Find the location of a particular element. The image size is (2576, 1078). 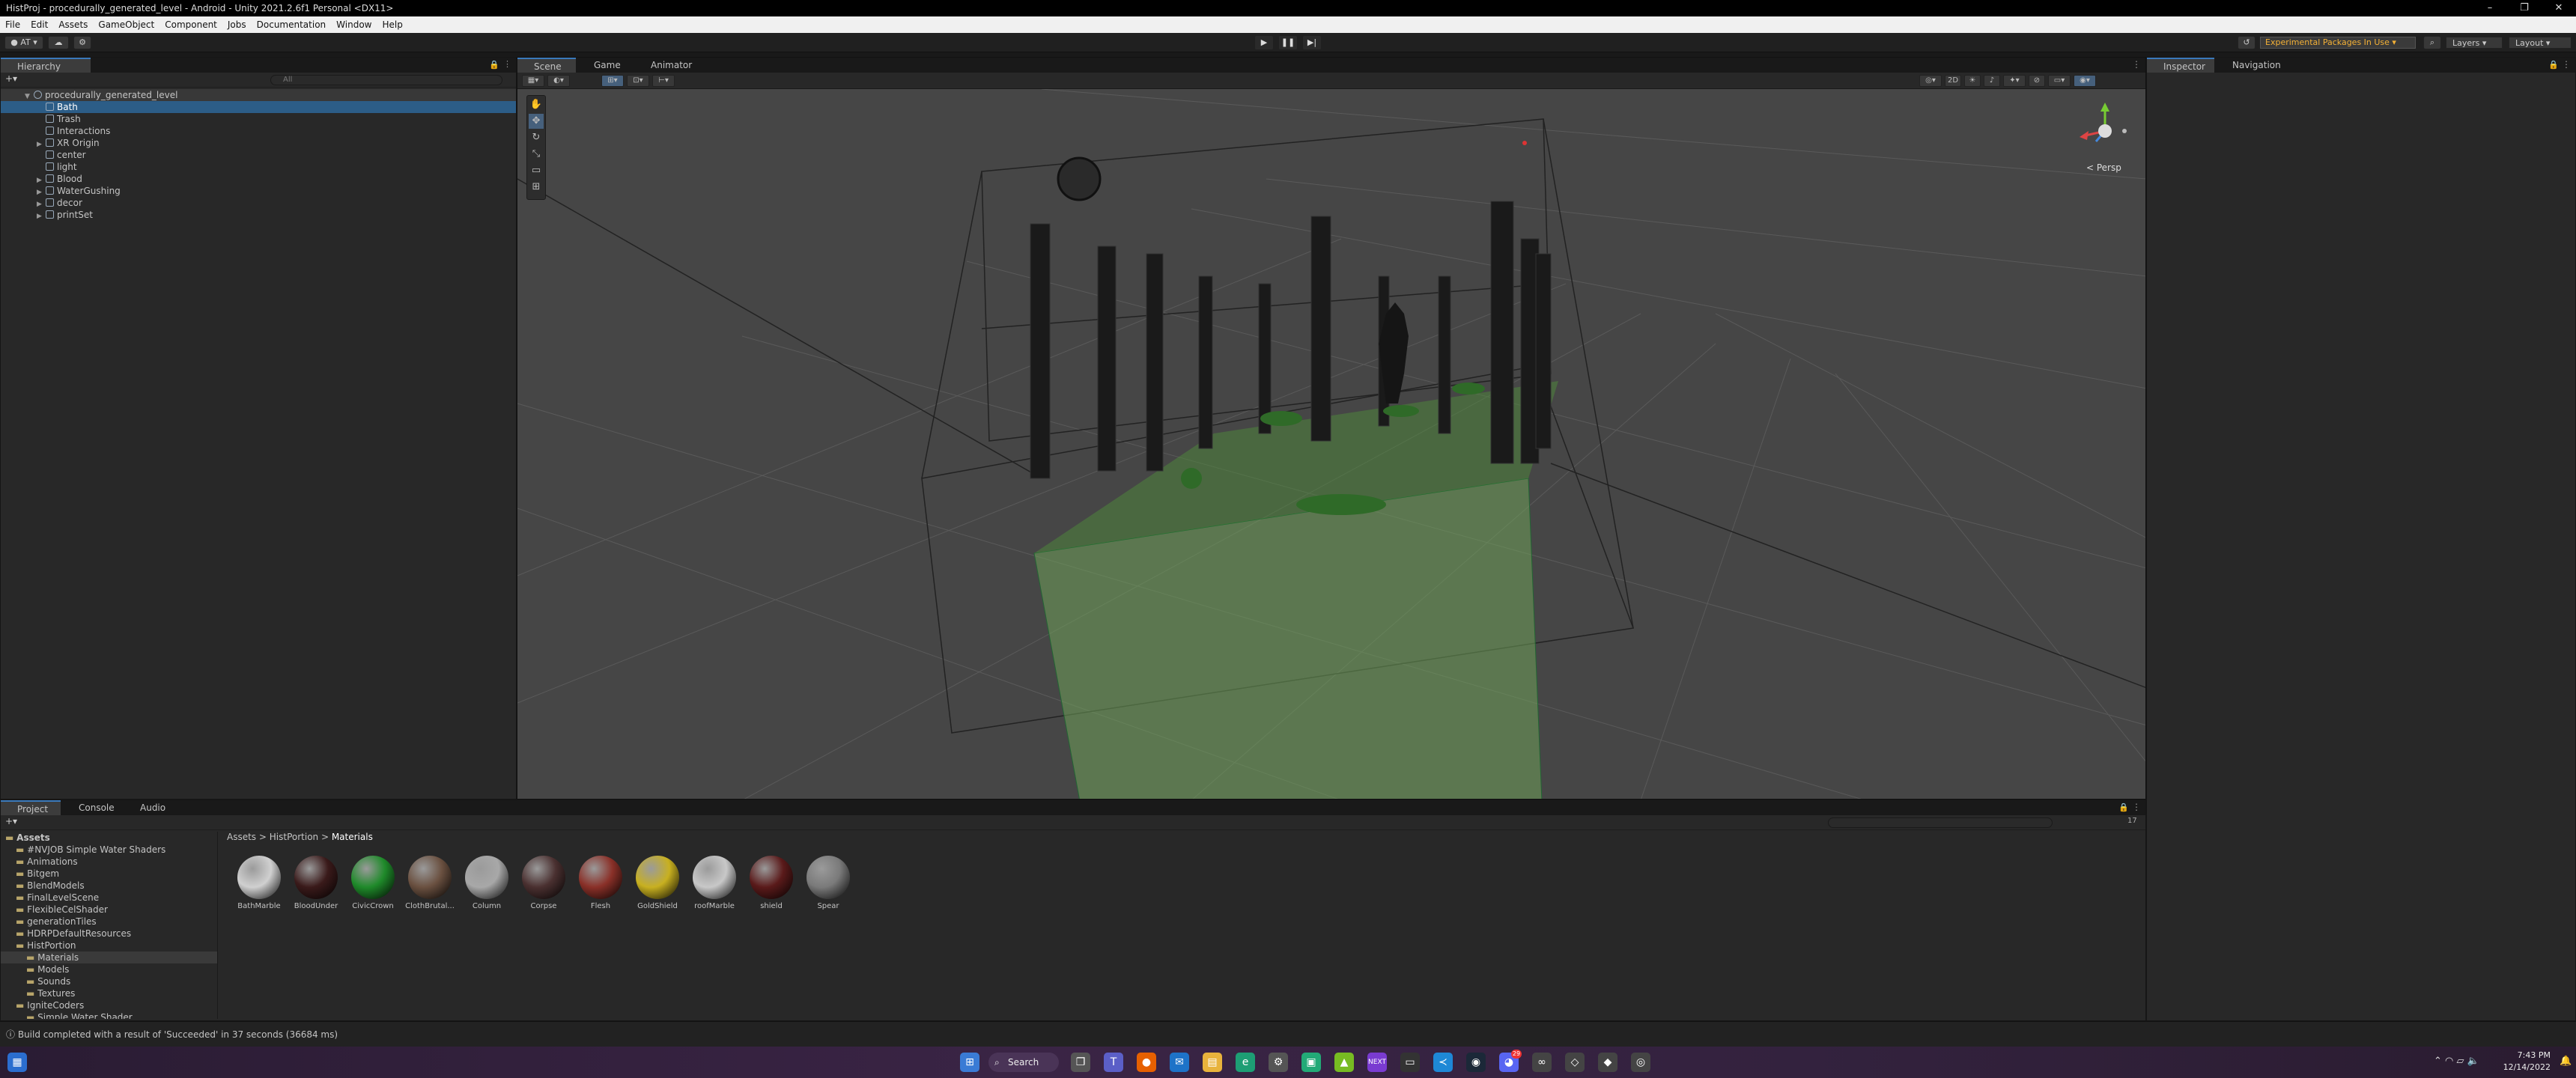

project-lock-icon: 🔒 is located at coordinates (2123, 807).